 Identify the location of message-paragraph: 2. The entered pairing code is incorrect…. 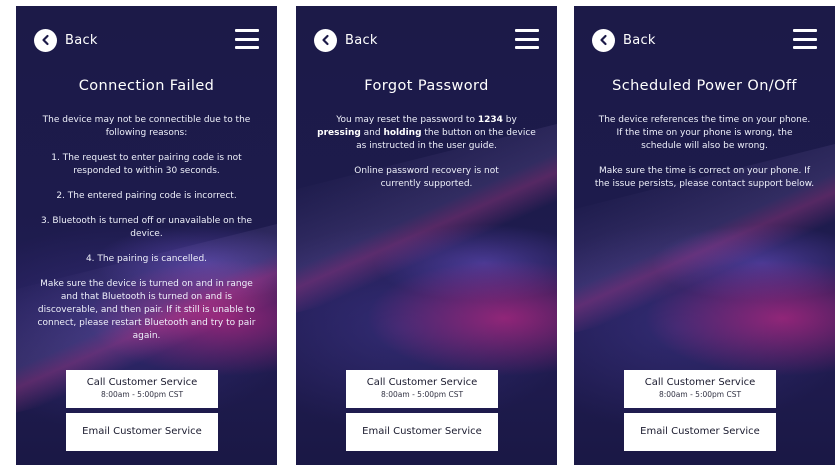
(146, 196).